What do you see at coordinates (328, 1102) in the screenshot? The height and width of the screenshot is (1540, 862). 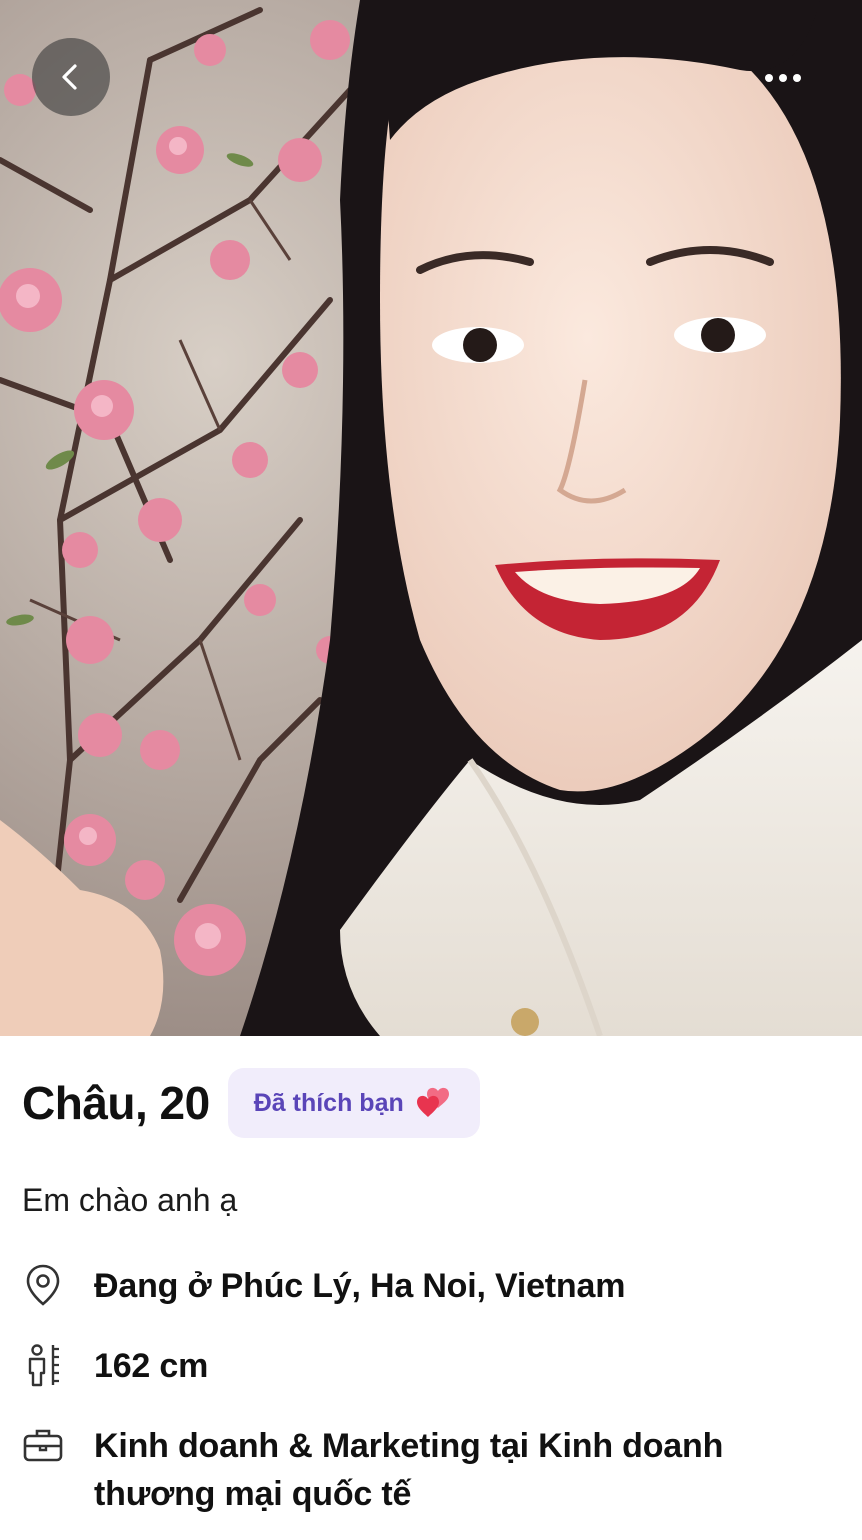 I see `liked-you-text: Đã thích bạn` at bounding box center [328, 1102].